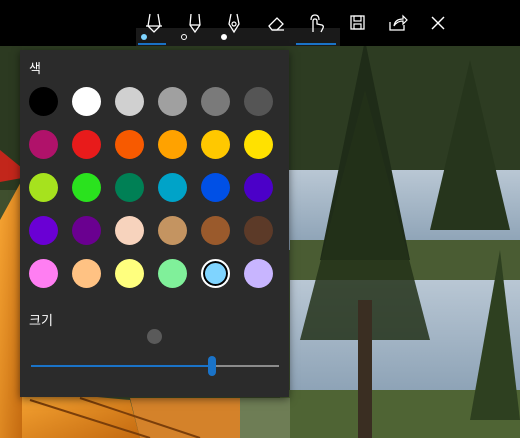 Image resolution: width=520 pixels, height=438 pixels. I want to click on size-slider-thumb, so click(212, 366).